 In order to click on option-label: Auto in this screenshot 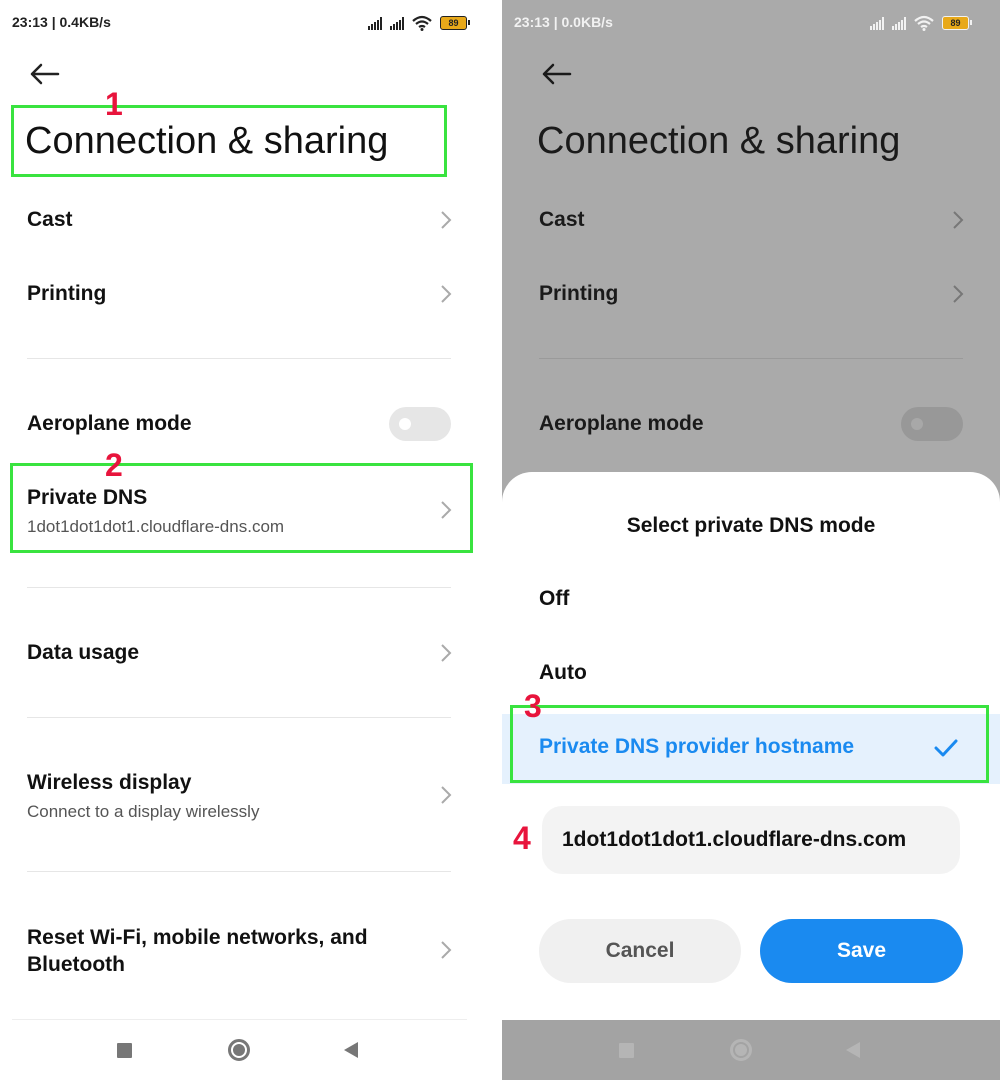, I will do `click(563, 672)`.